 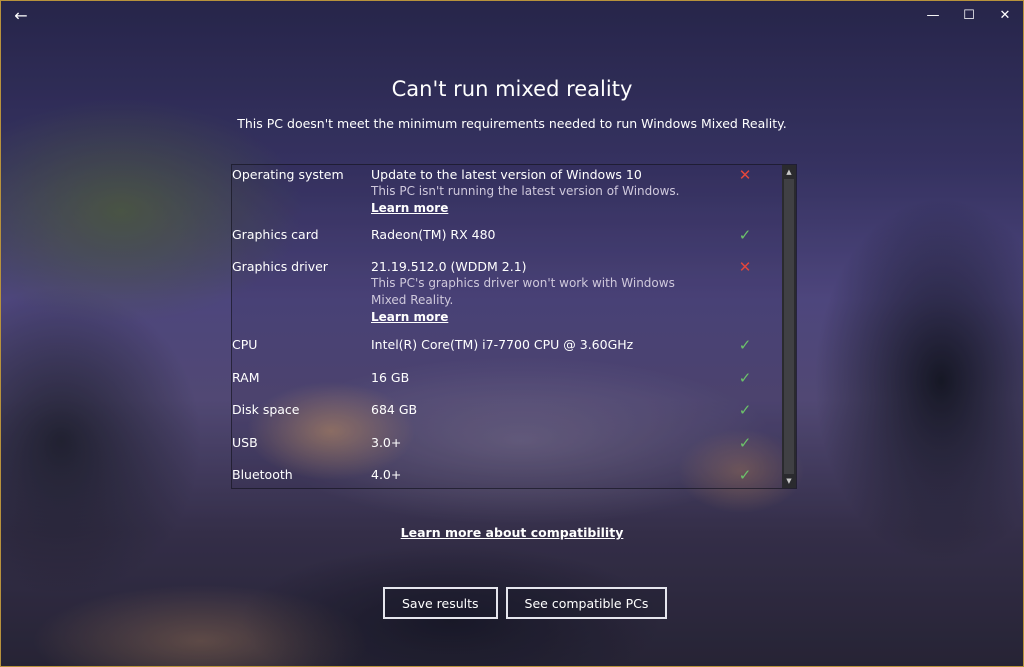 I want to click on requirement-label: Operating system, so click(x=288, y=174).